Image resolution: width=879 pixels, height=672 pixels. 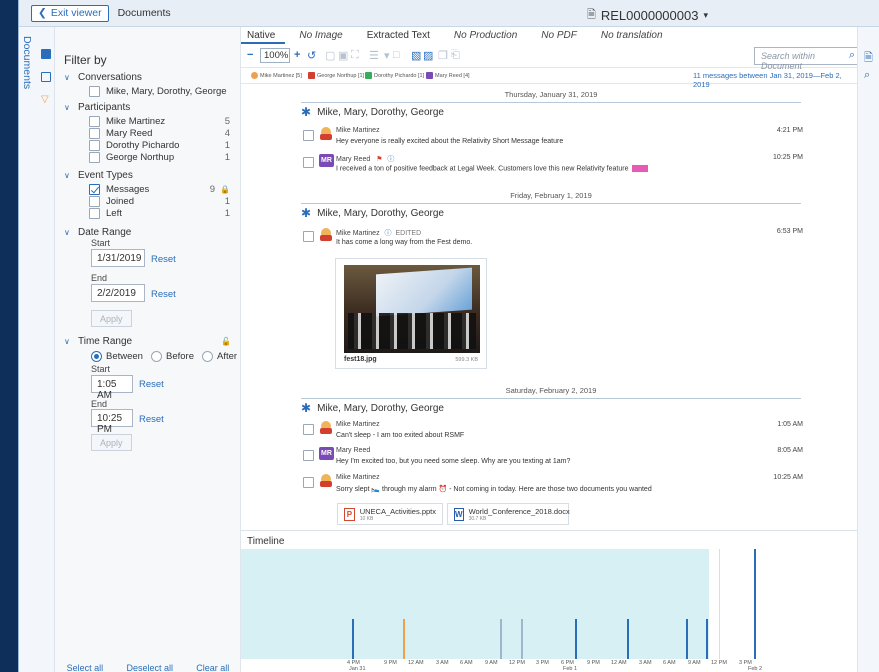 What do you see at coordinates (275, 55) in the screenshot?
I see `zoom-input: 100%` at bounding box center [275, 55].